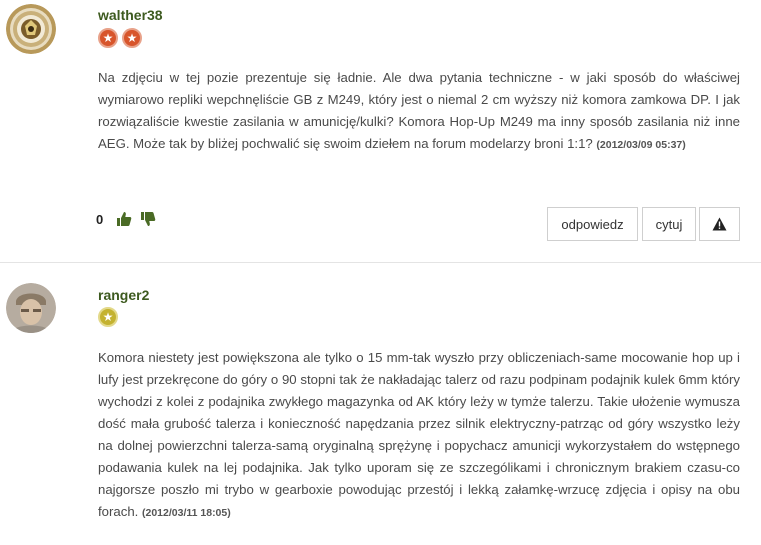 The height and width of the screenshot is (545, 761). I want to click on thumbs-up-icon, so click(124, 219).